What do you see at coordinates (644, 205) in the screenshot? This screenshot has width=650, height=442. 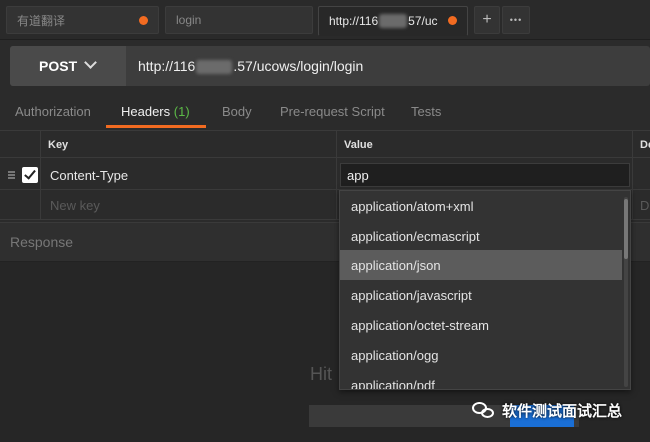 I see `new-description-input: D` at bounding box center [644, 205].